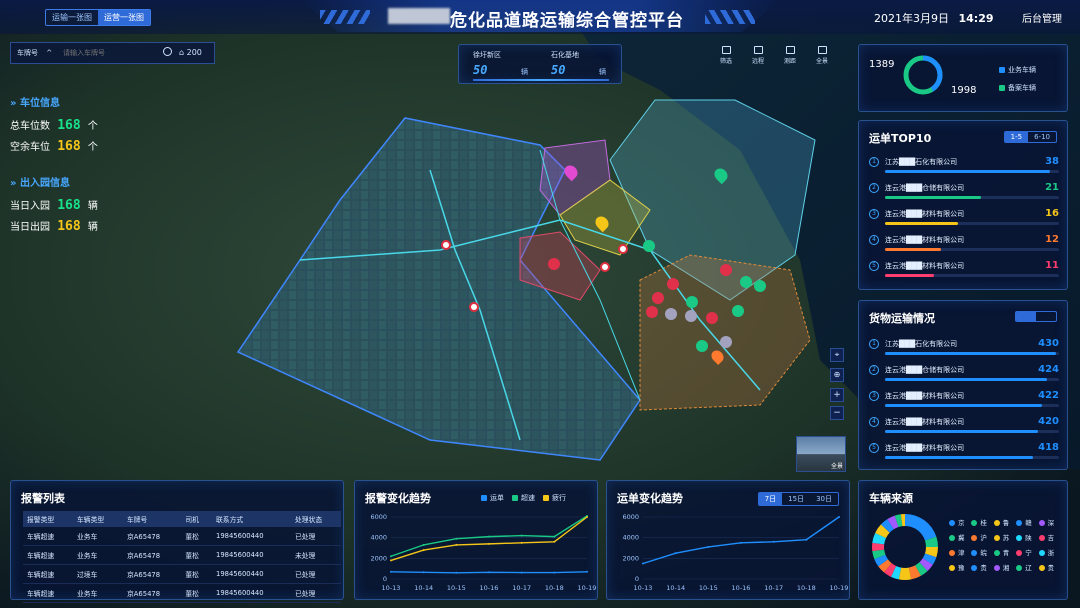  I want to click on source-legend-label: 贵, so click(983, 568).